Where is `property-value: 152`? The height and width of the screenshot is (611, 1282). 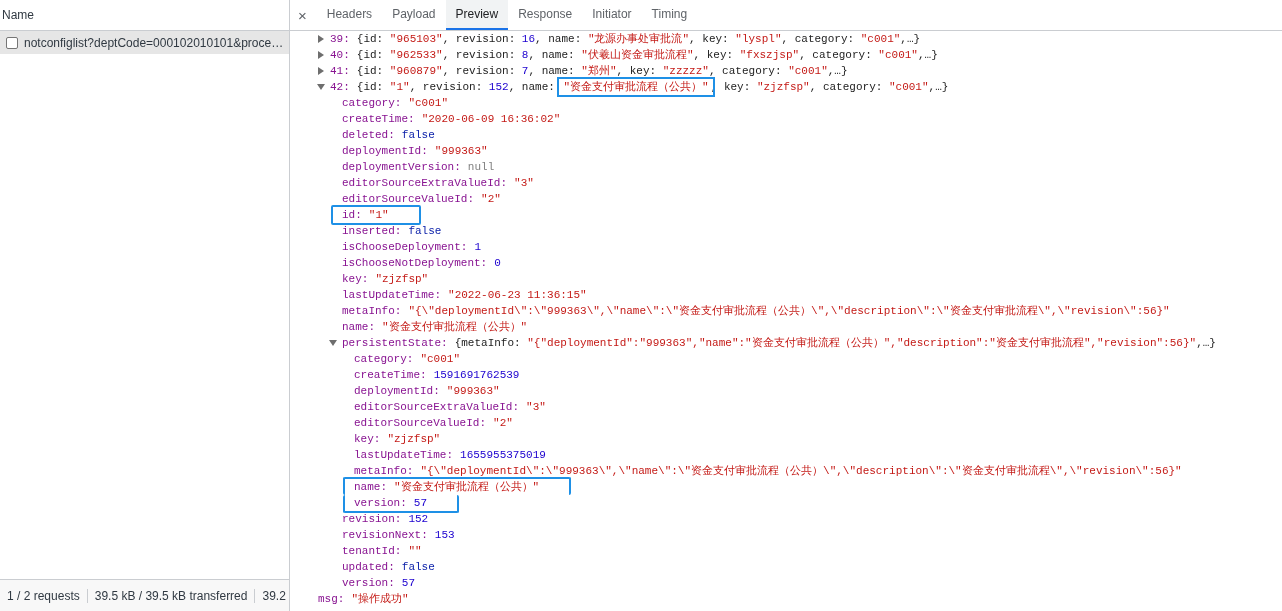
property-value: 152 is located at coordinates (418, 519).